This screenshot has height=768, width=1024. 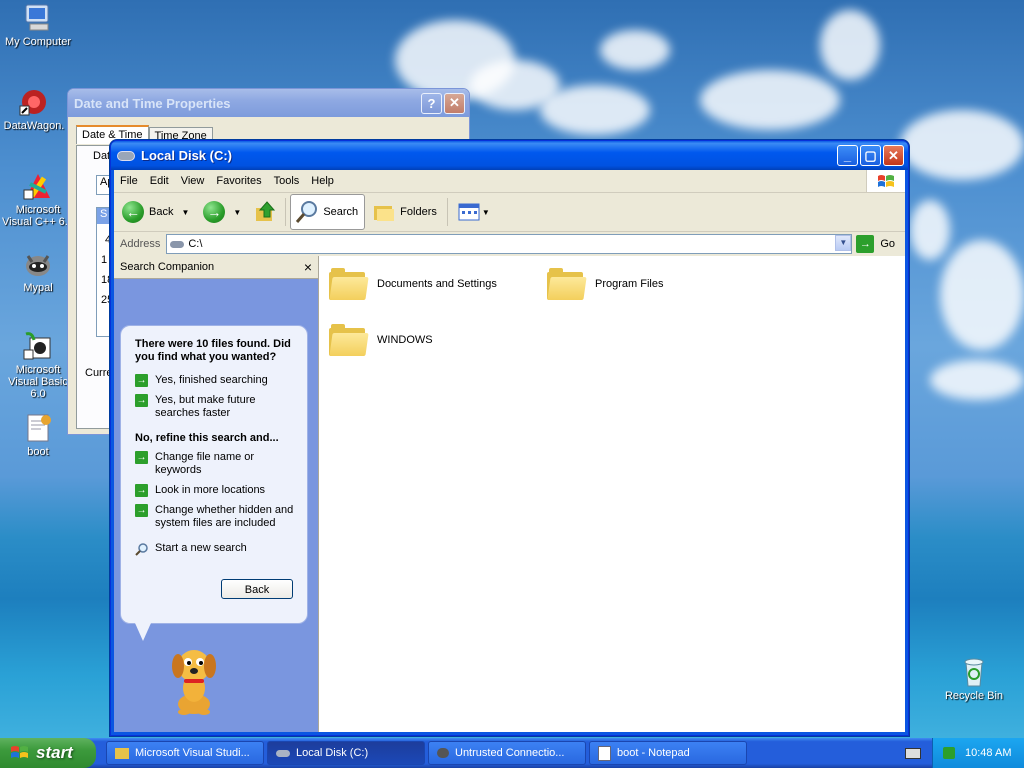 I want to click on visual-cpp-icon, so click(x=38, y=186).